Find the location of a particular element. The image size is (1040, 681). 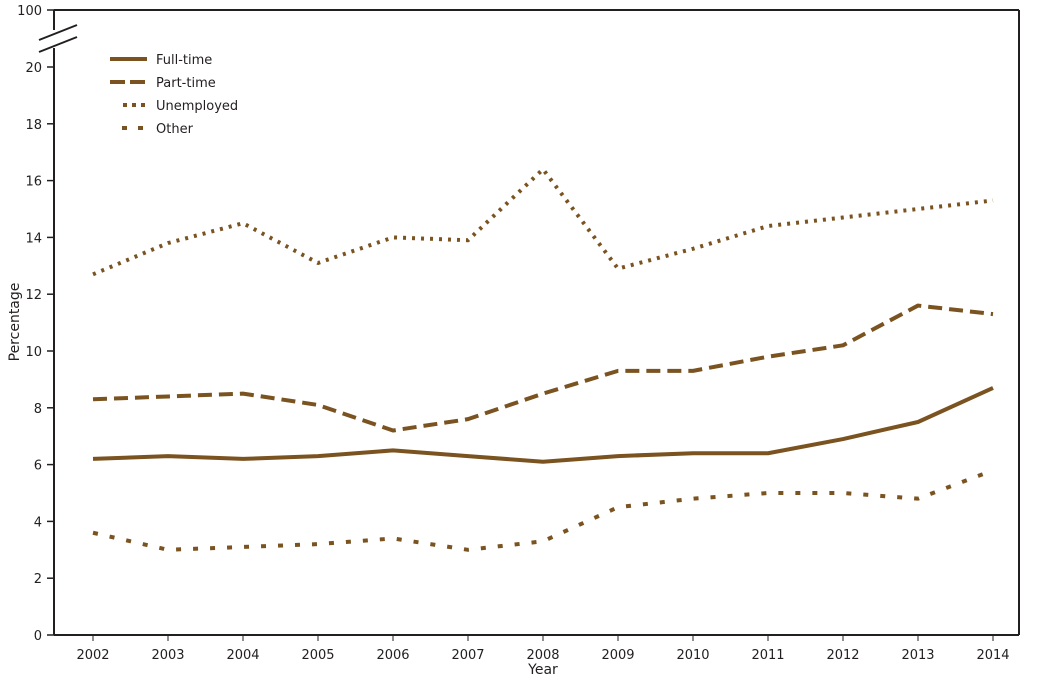

x-tick-label: 2006 is located at coordinates (392, 655).